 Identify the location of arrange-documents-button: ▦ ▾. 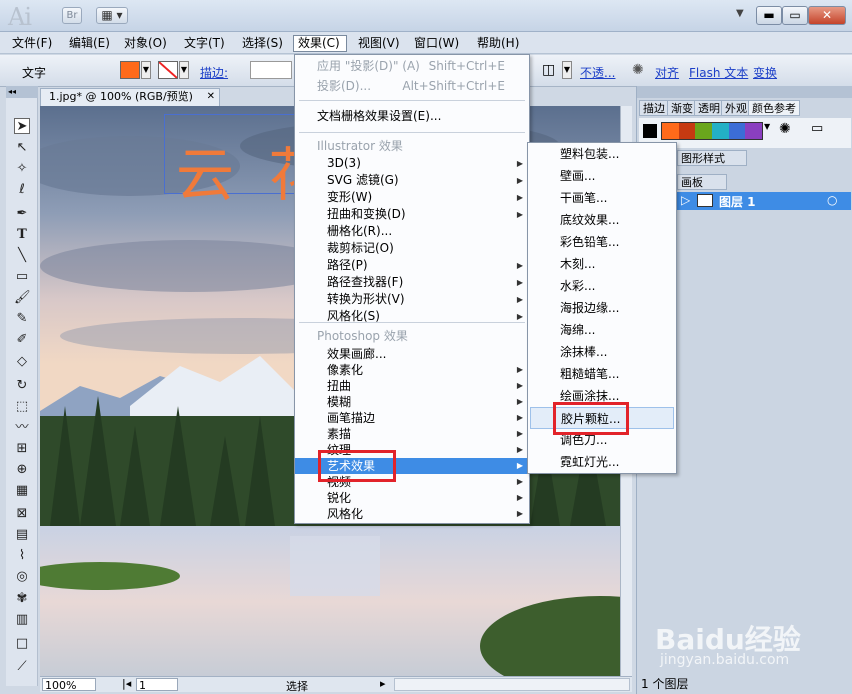
(112, 15).